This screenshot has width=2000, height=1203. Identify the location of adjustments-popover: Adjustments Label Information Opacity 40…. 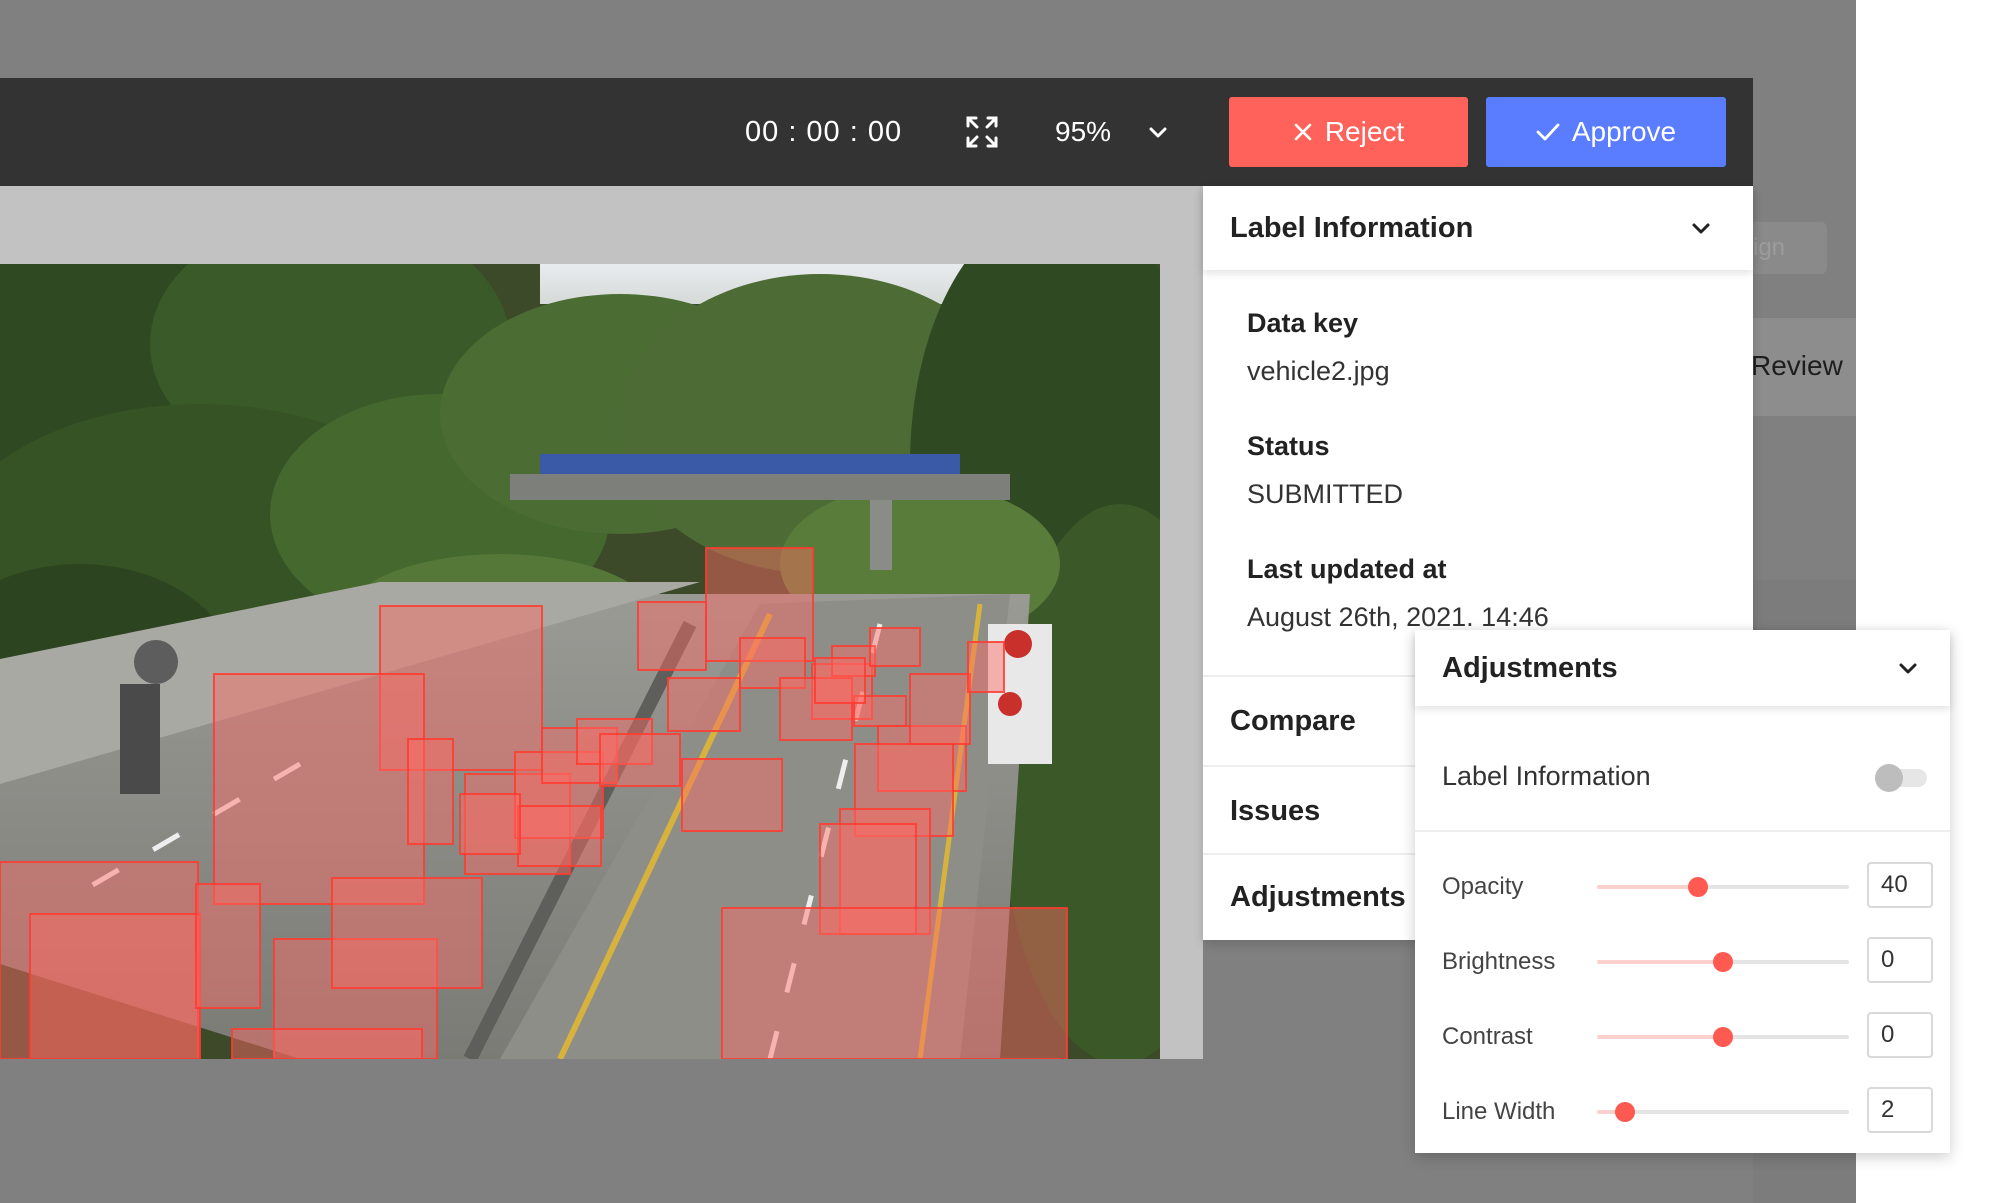
(1682, 891).